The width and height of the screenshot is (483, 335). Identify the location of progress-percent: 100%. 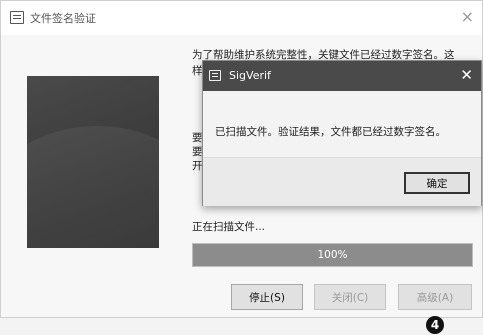
(332, 255).